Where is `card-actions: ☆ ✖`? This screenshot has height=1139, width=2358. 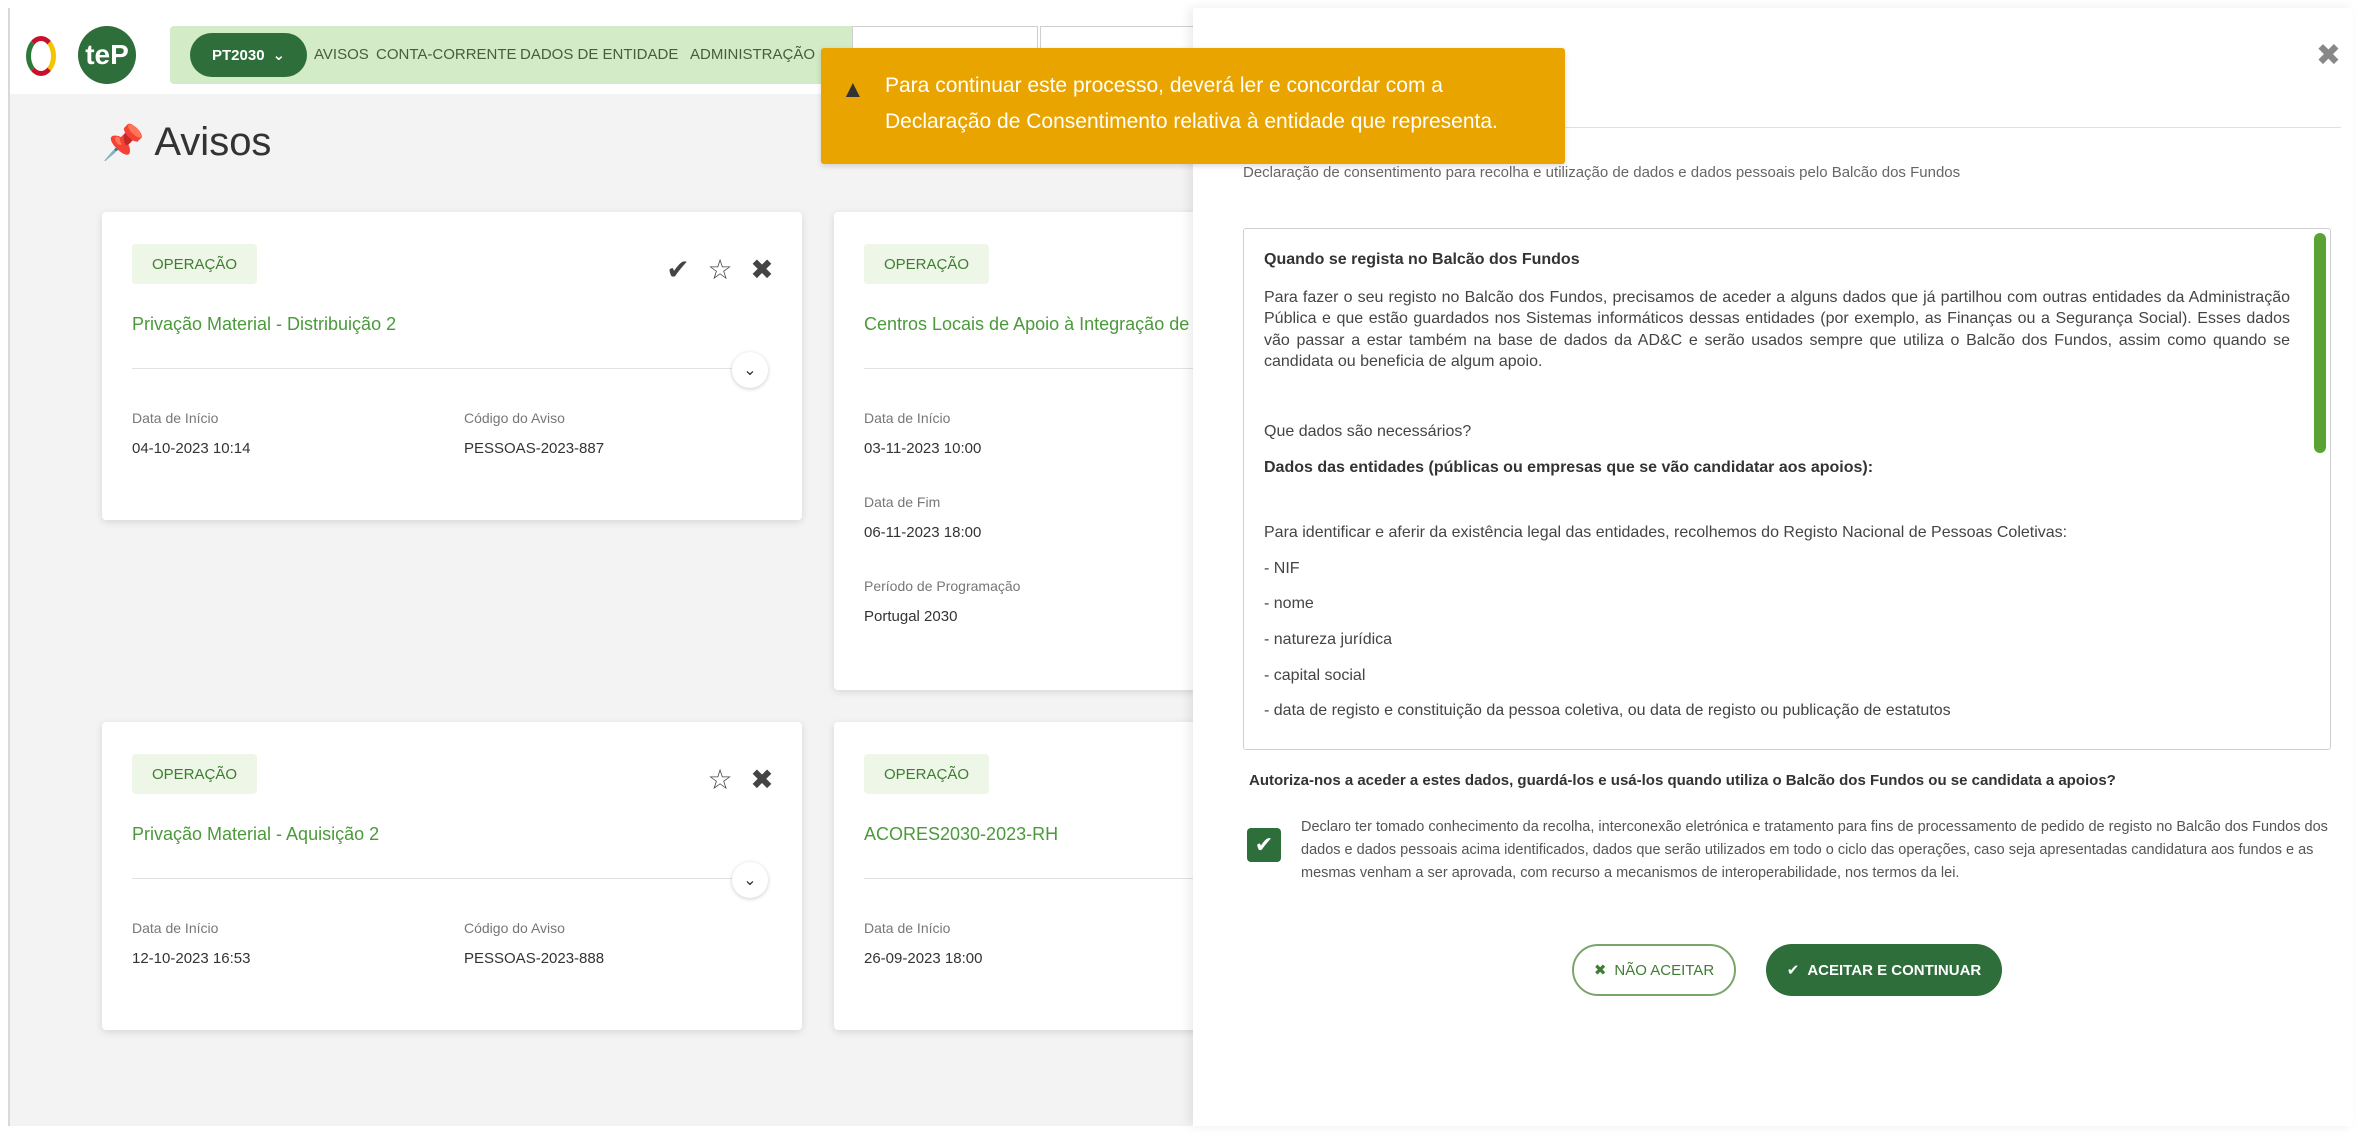 card-actions: ☆ ✖ is located at coordinates (741, 780).